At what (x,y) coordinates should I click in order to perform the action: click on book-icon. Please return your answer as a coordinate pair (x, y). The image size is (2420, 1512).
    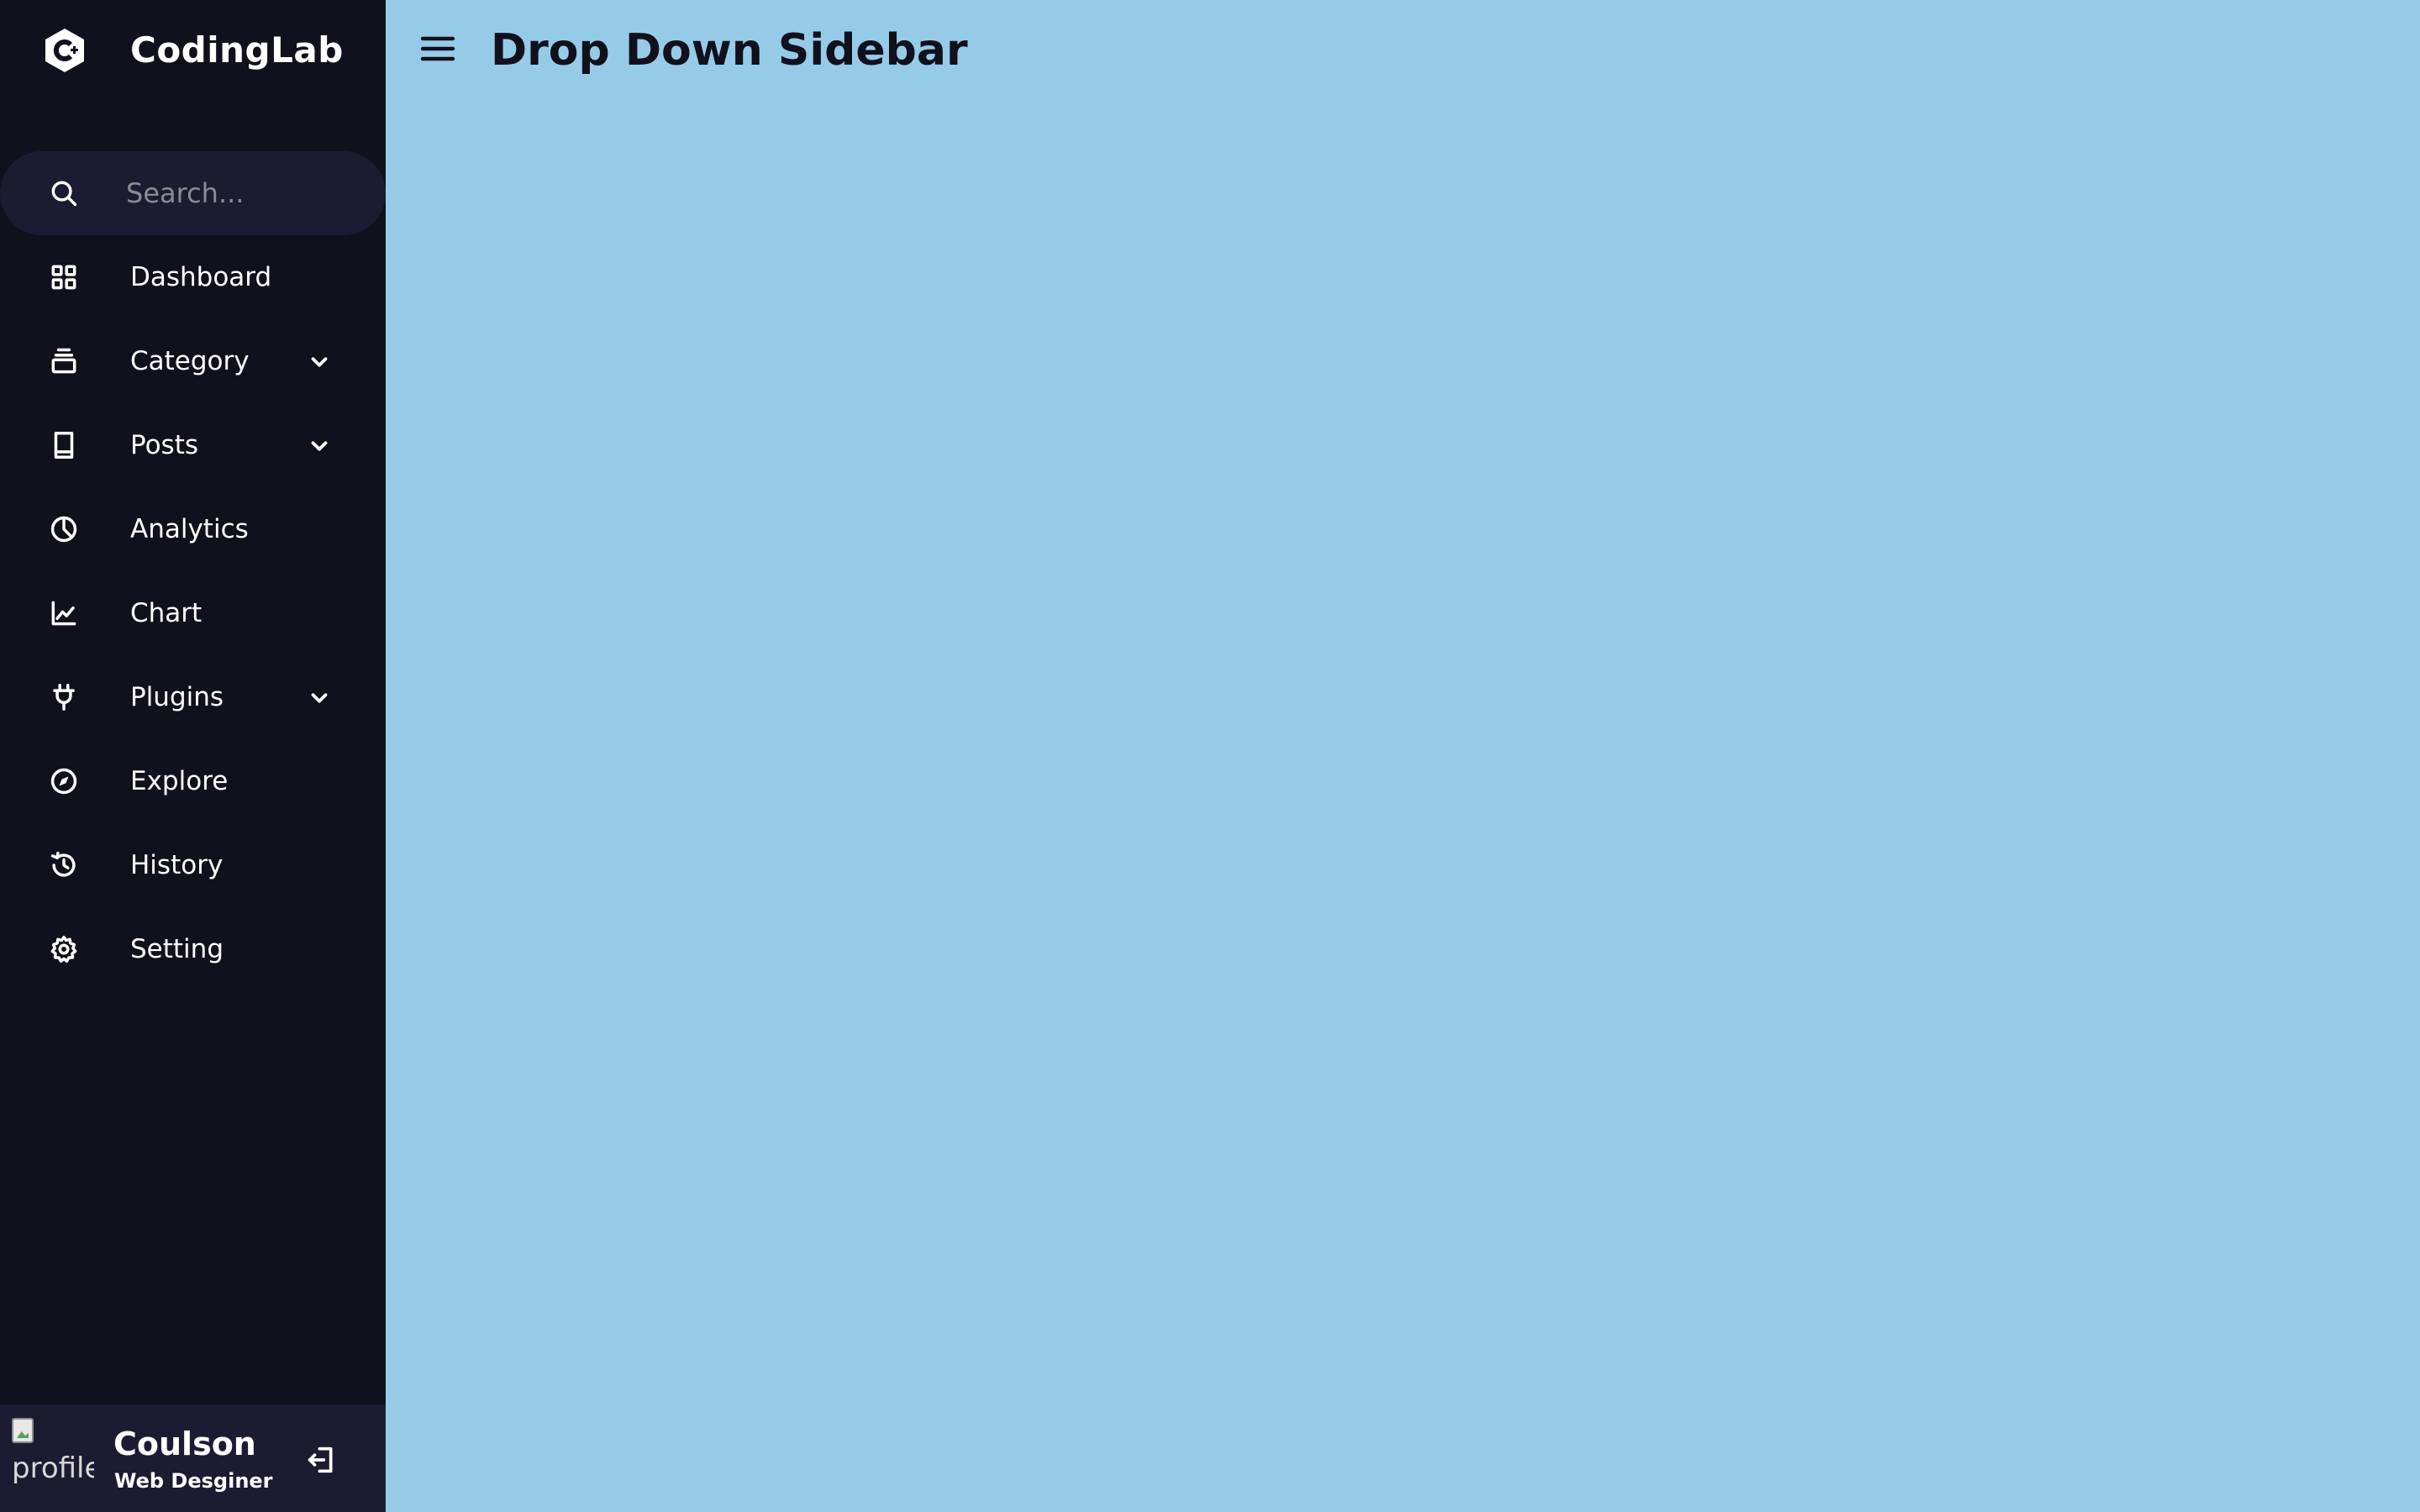
    Looking at the image, I should click on (64, 445).